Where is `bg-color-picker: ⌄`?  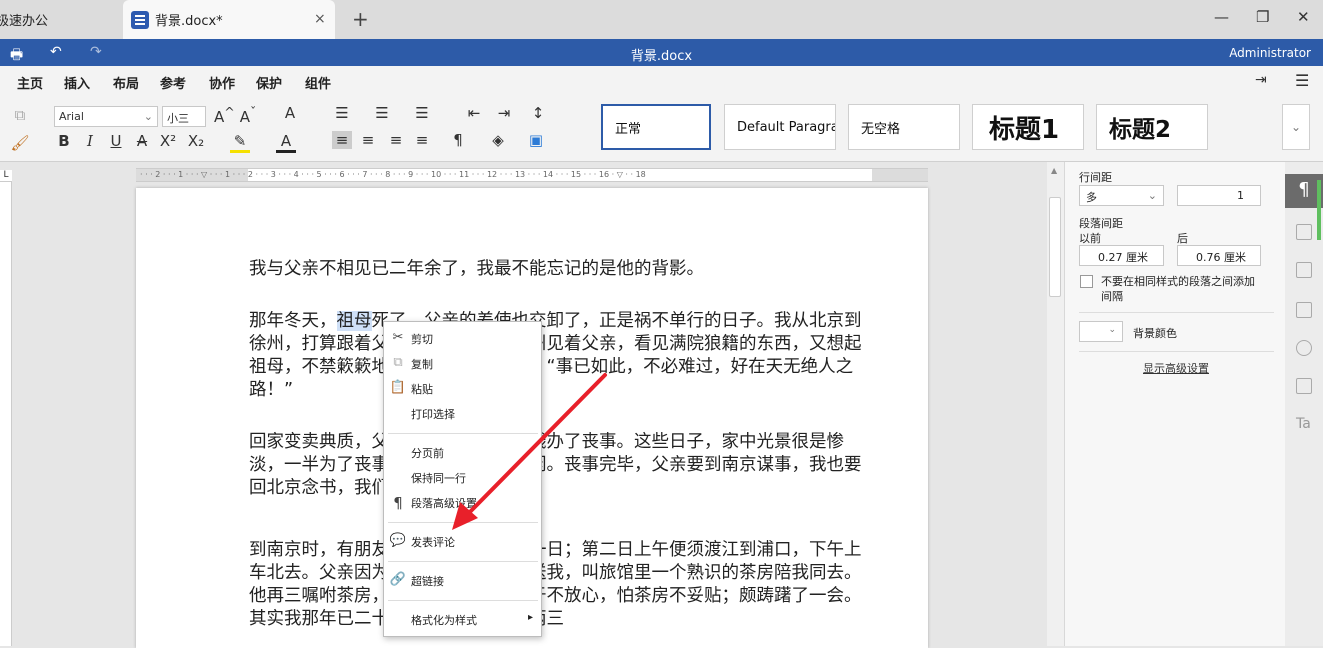 bg-color-picker: ⌄ is located at coordinates (1101, 331).